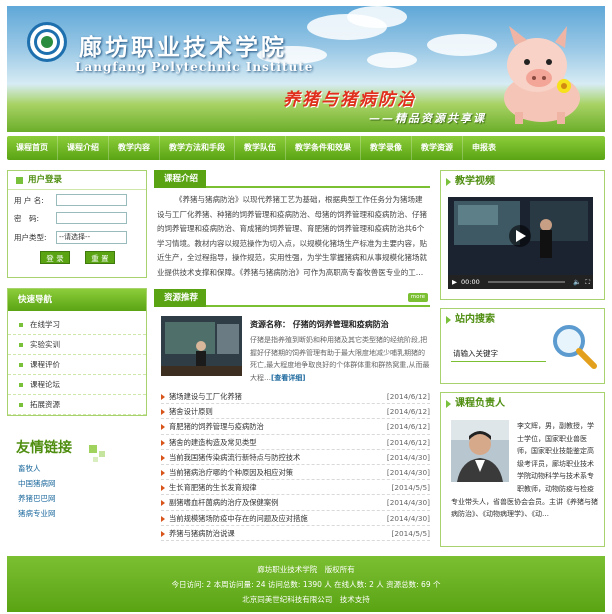  I want to click on intro-title: 课程介绍, so click(180, 179).